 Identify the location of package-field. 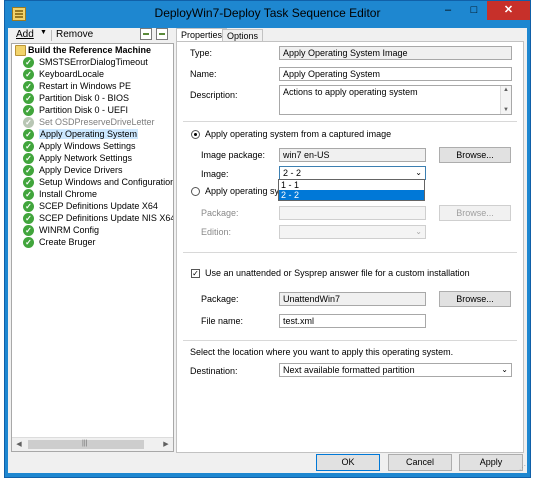
(352, 213).